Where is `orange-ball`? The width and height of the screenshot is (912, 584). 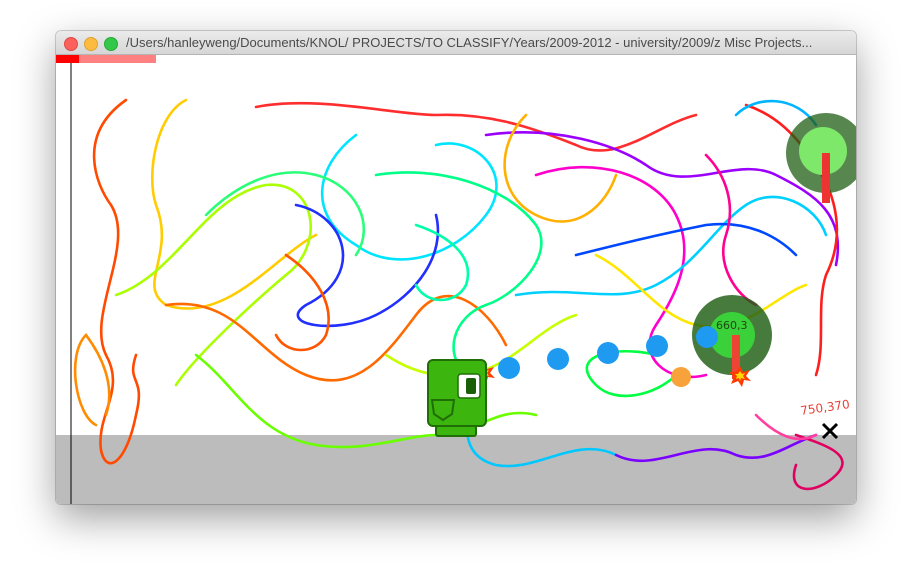 orange-ball is located at coordinates (681, 377).